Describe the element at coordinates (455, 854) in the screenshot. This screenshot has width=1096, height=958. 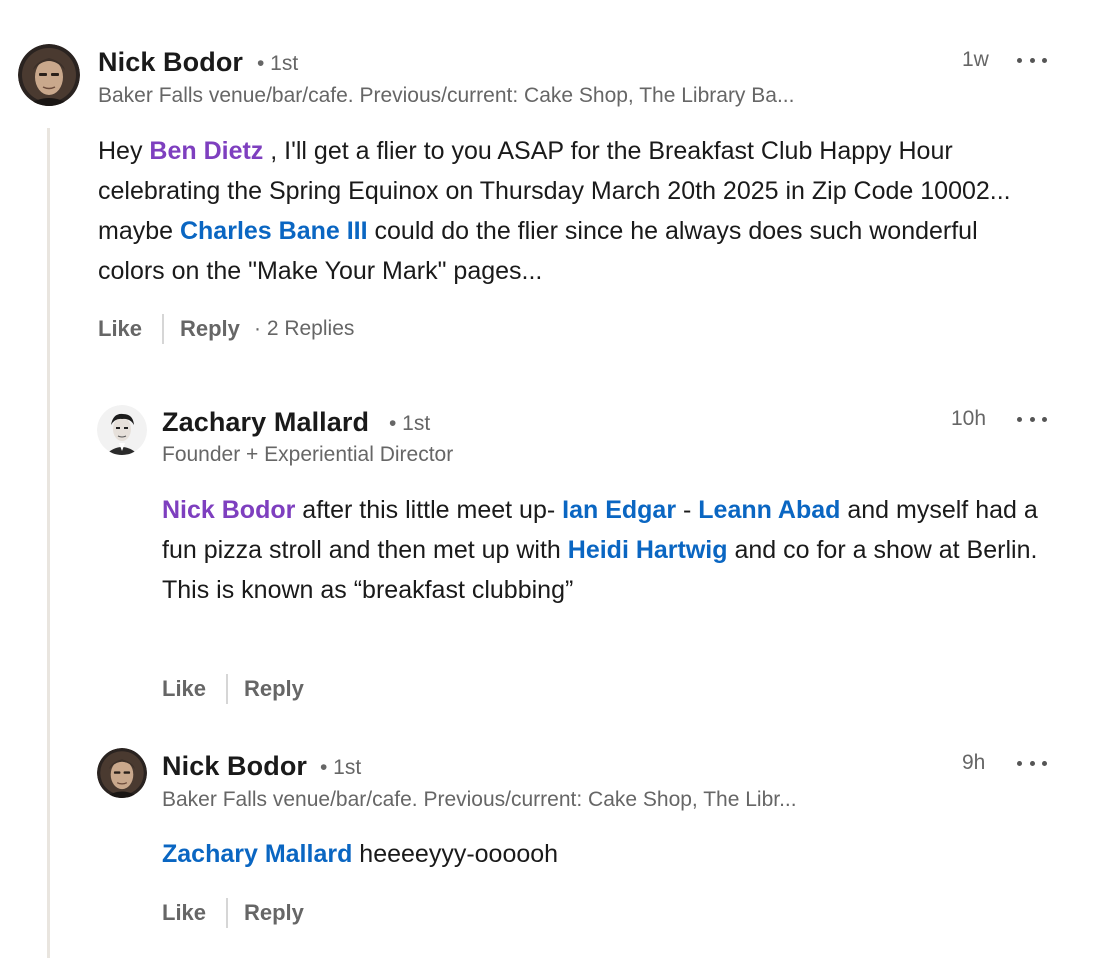
I see `text-segment: heeeeyyy-oooooh` at that location.